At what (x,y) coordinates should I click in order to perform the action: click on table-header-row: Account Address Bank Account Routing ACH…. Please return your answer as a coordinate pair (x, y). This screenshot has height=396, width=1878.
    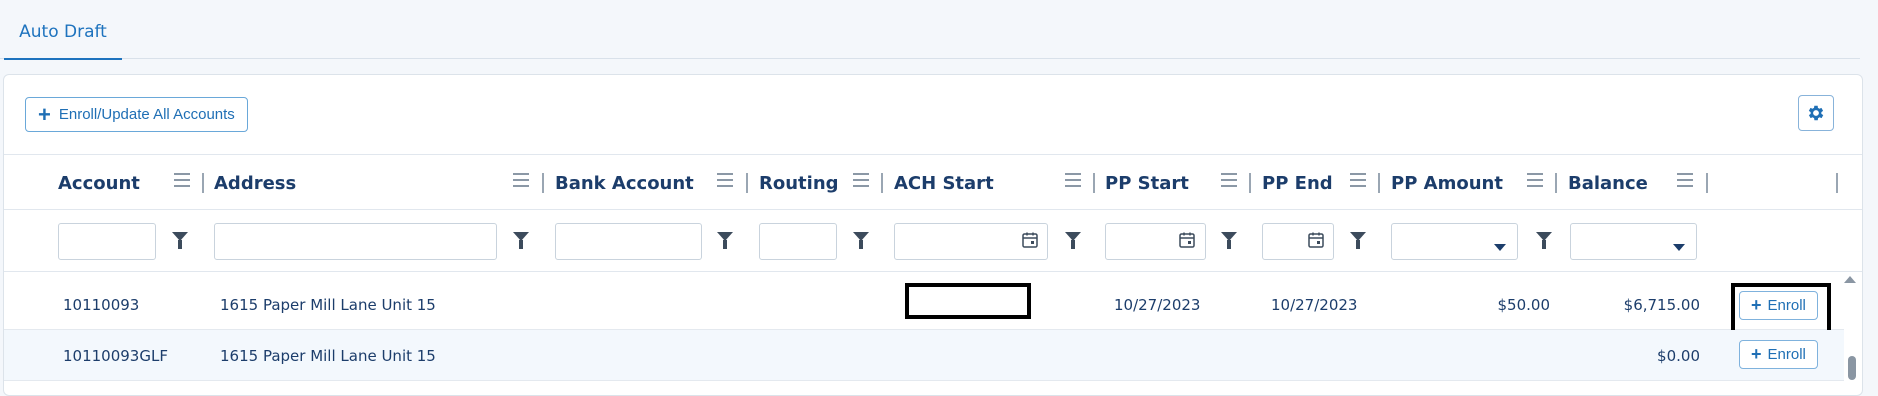
    Looking at the image, I should click on (933, 182).